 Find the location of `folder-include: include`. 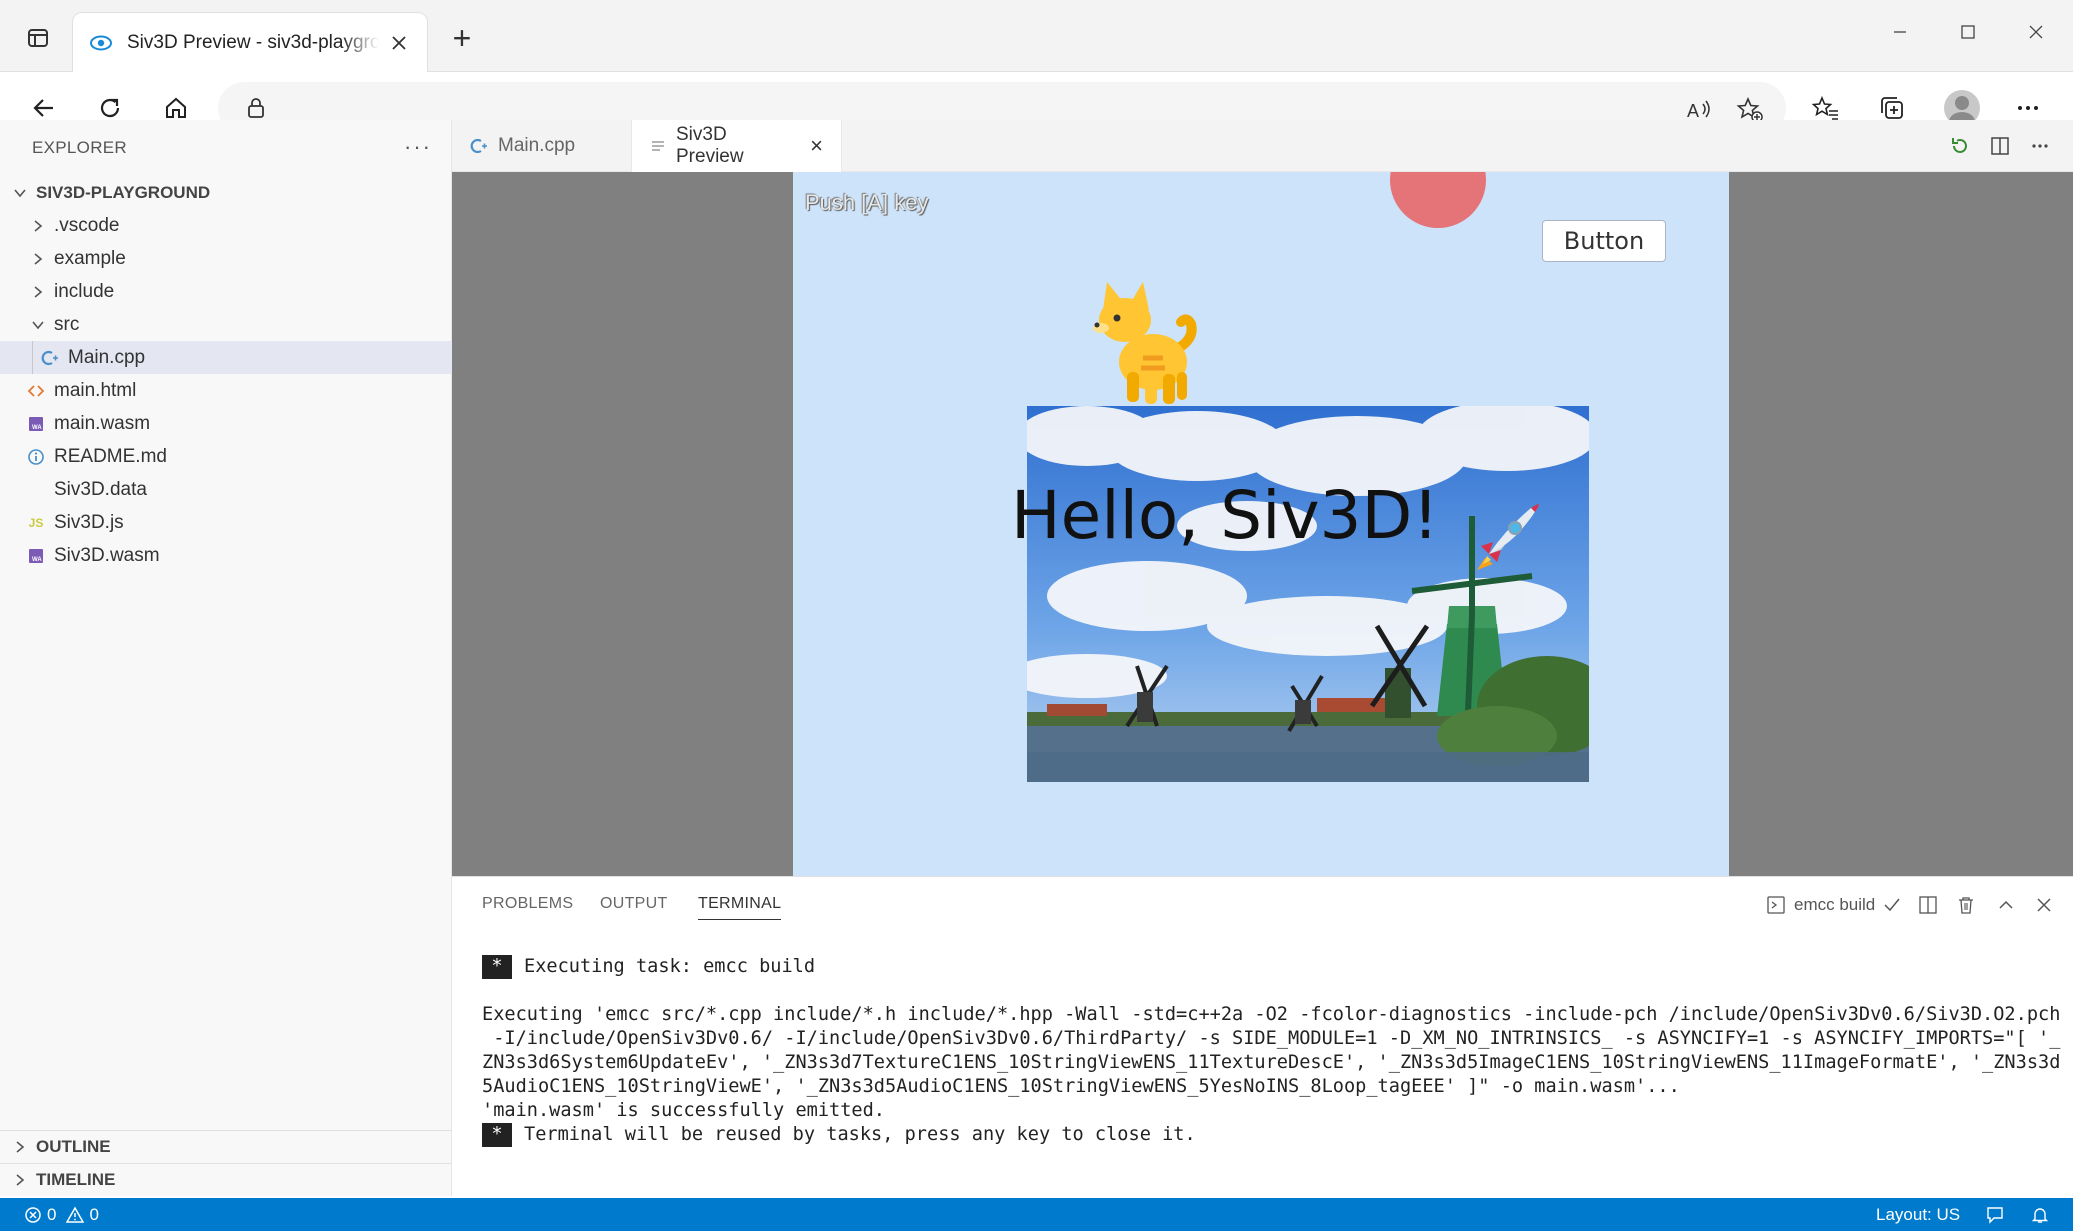

folder-include: include is located at coordinates (226, 291).